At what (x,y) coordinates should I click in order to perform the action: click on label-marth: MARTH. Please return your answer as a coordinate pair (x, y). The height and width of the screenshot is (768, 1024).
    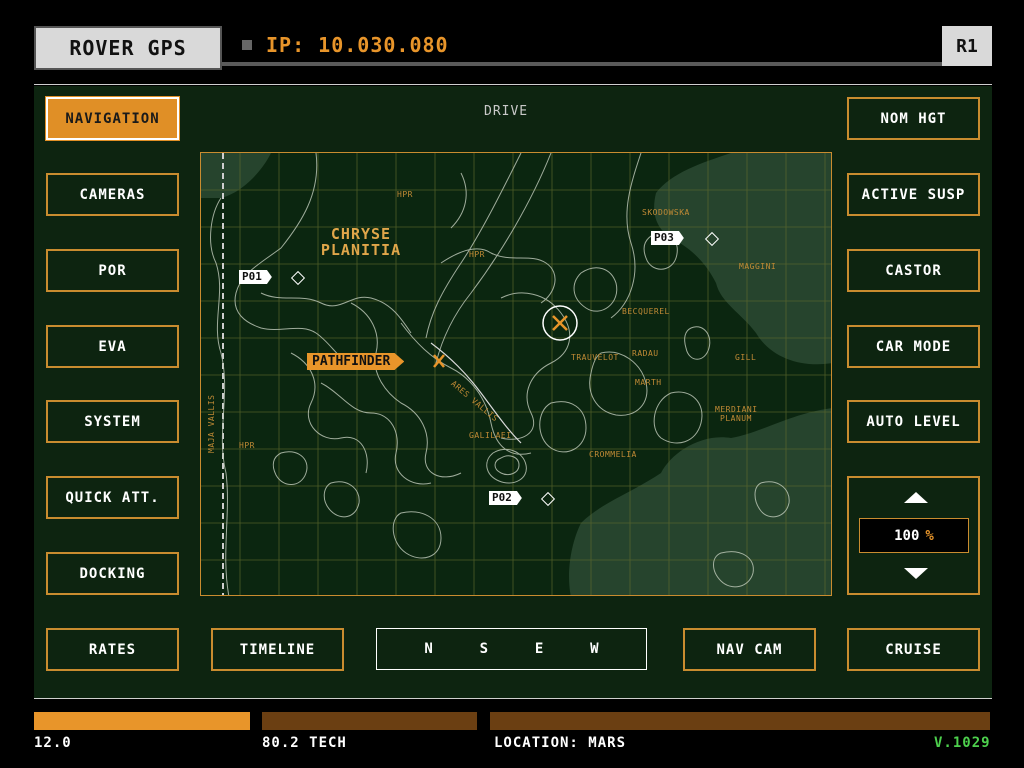
    Looking at the image, I should click on (648, 382).